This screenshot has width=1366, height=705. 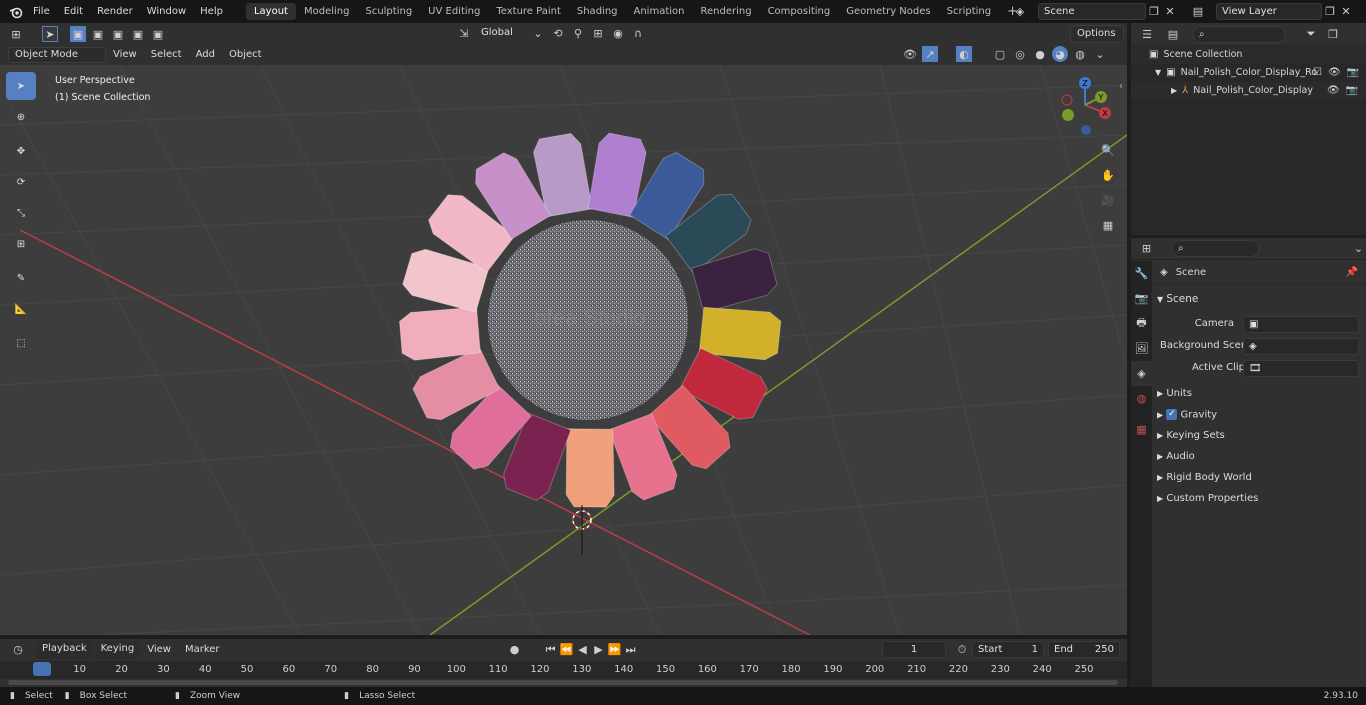 I want to click on expand-arrow-icon: ▼, so click(x=1158, y=72).